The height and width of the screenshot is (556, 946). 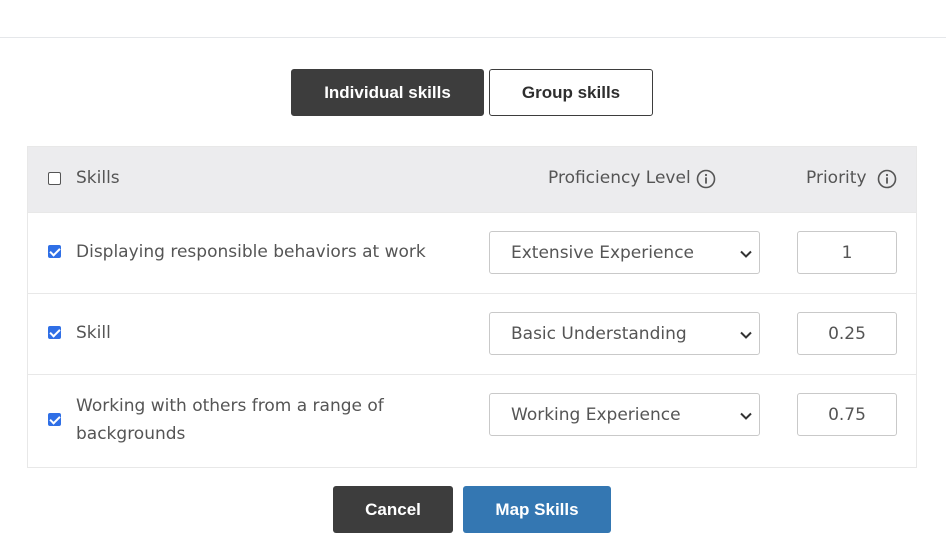 What do you see at coordinates (251, 252) in the screenshot?
I see `skill-name: Displaying responsible behaviors at work` at bounding box center [251, 252].